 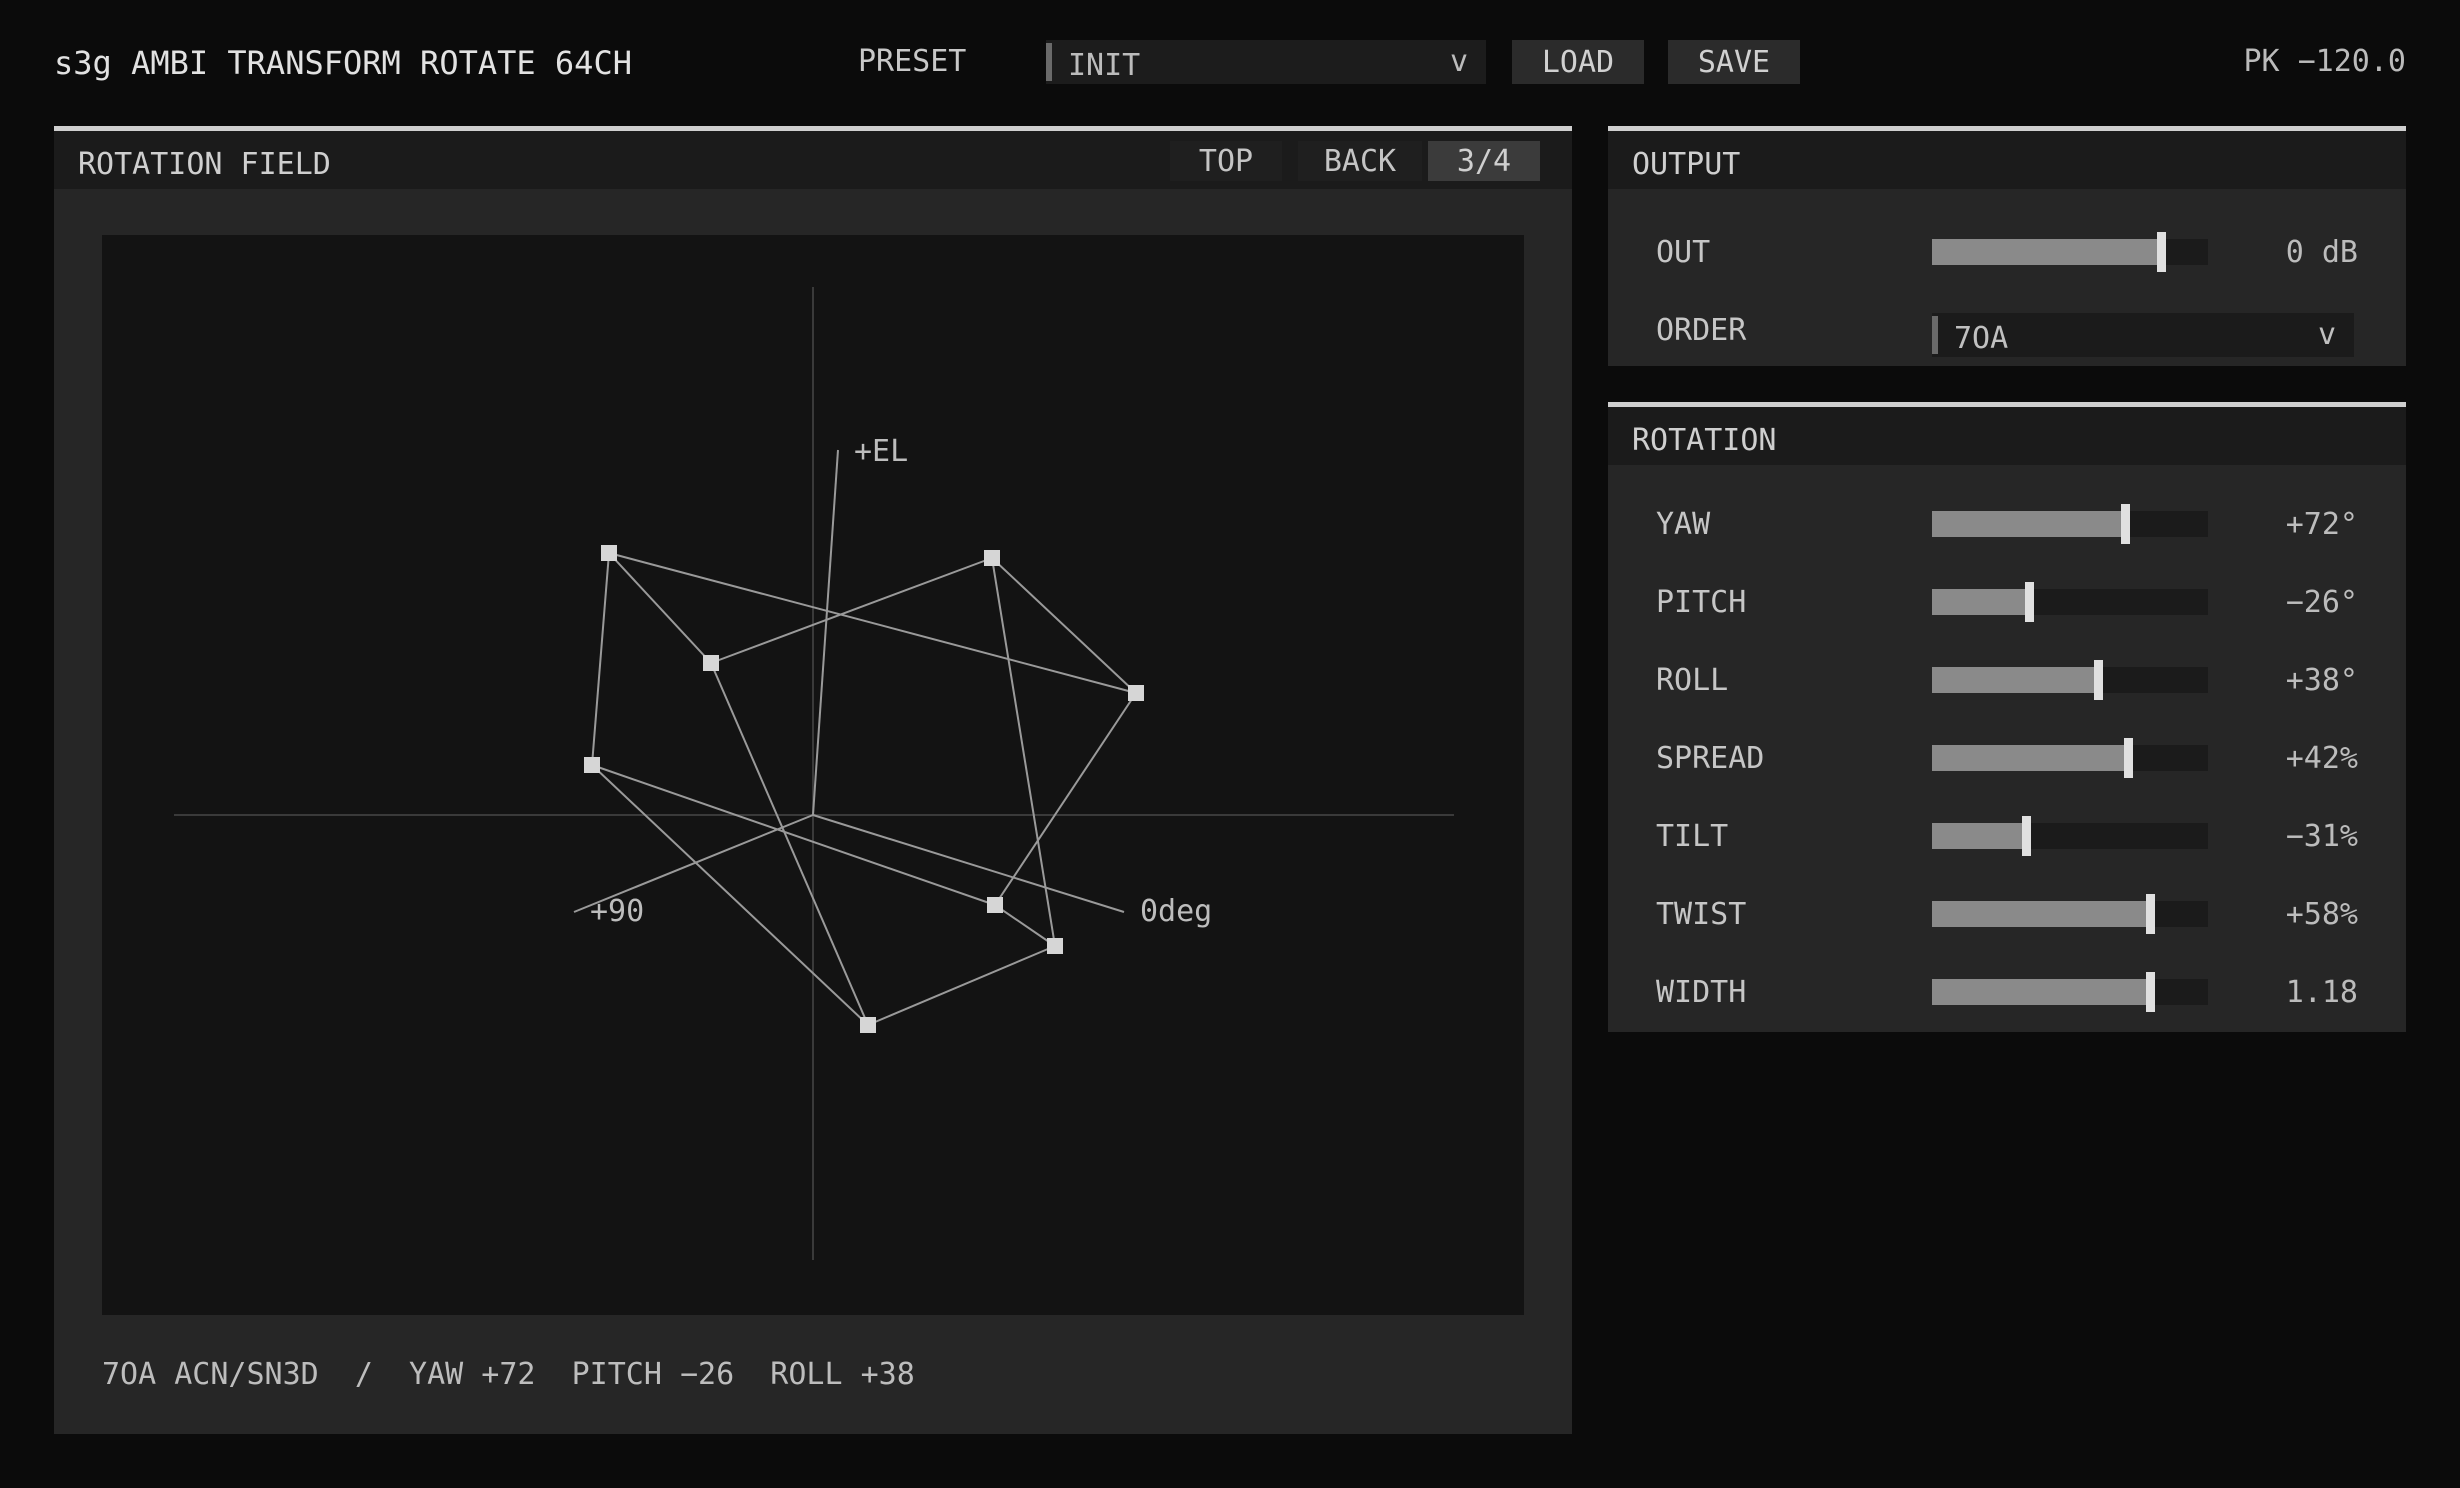 I want to click on azimuth-0-axis-line, so click(x=968, y=863).